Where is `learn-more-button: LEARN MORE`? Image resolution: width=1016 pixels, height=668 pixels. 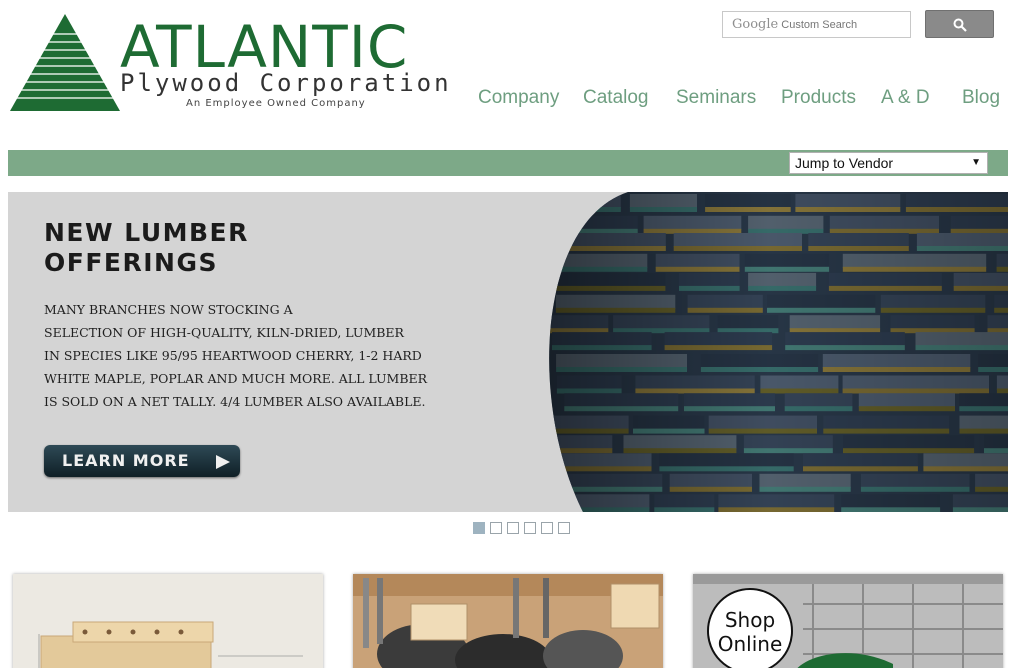
learn-more-button: LEARN MORE is located at coordinates (142, 461).